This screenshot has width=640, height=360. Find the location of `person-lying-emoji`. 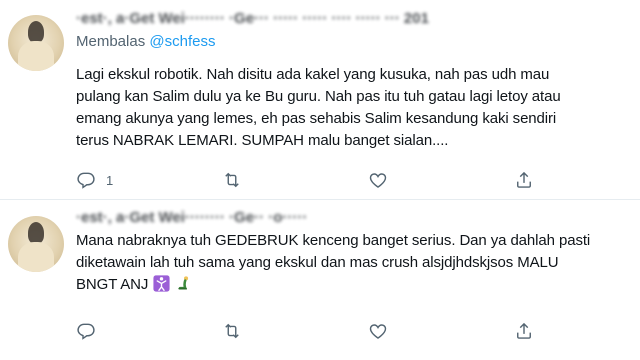

person-lying-emoji is located at coordinates (183, 283).